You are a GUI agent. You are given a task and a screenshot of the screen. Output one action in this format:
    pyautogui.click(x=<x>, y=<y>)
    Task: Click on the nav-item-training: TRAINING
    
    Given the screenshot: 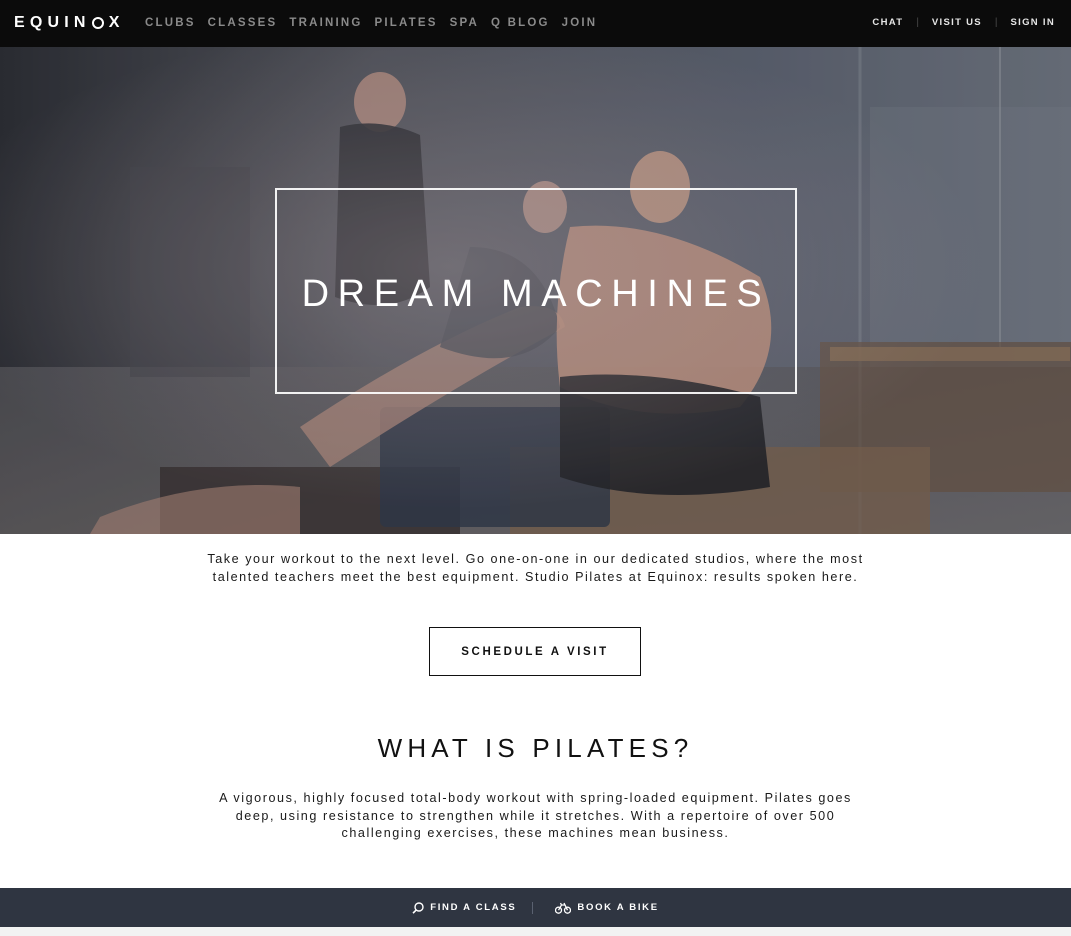 What is the action you would take?
    pyautogui.click(x=325, y=23)
    